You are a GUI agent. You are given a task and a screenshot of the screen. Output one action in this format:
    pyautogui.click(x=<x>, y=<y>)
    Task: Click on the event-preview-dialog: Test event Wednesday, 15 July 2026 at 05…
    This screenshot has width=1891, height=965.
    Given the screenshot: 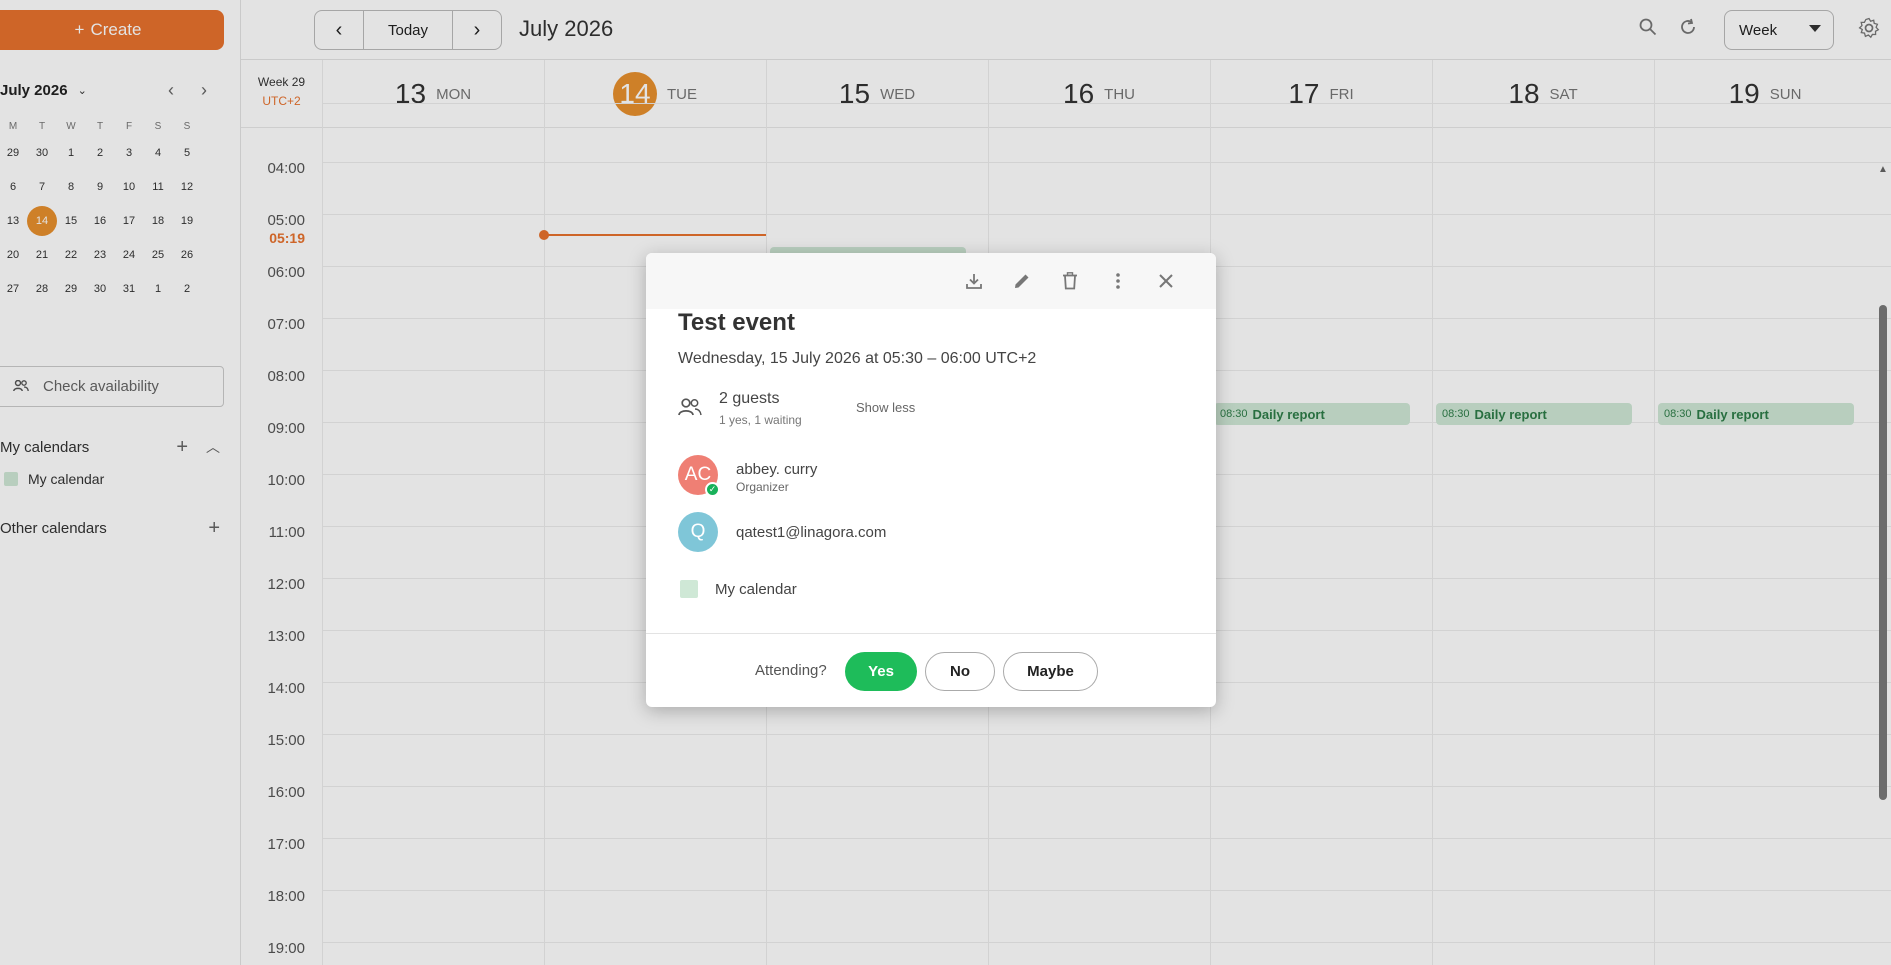 What is the action you would take?
    pyautogui.click(x=931, y=480)
    